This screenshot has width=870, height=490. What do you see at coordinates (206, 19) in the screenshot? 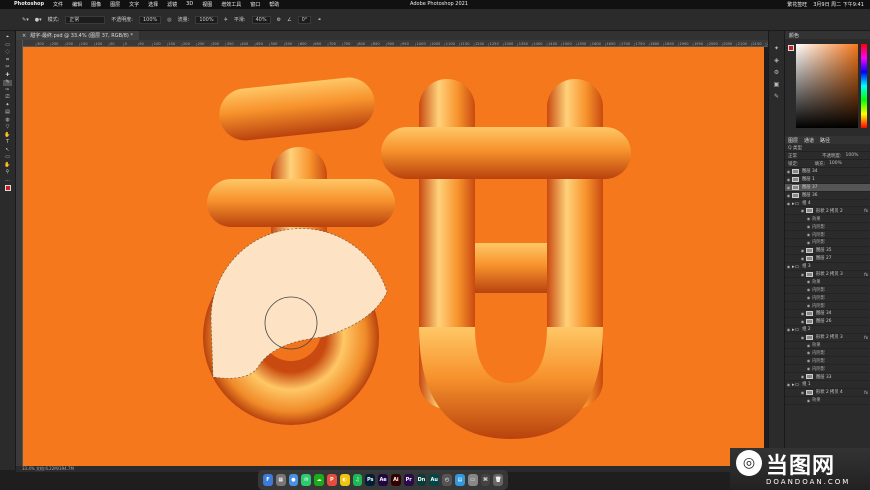
I see `flow-field: 100%` at bounding box center [206, 19].